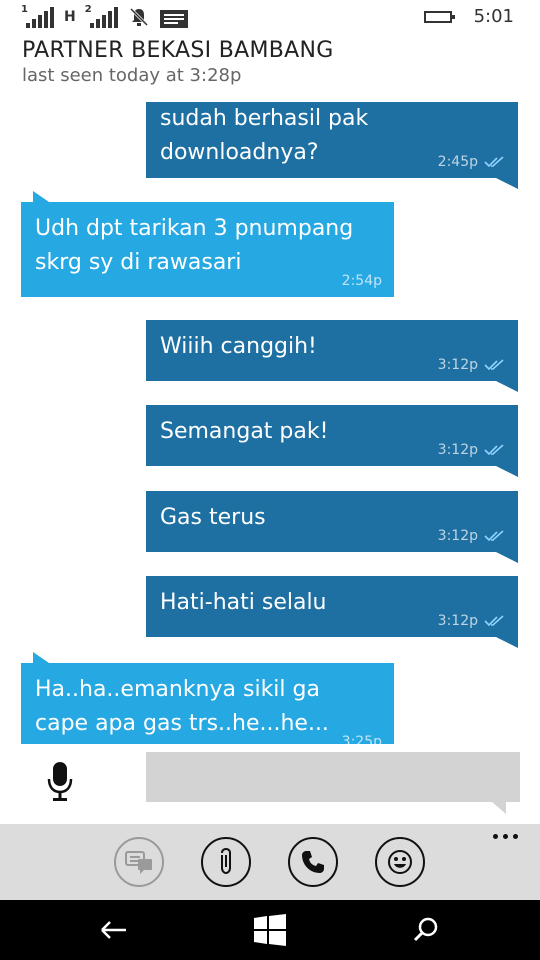  I want to click on message-input, so click(333, 777).